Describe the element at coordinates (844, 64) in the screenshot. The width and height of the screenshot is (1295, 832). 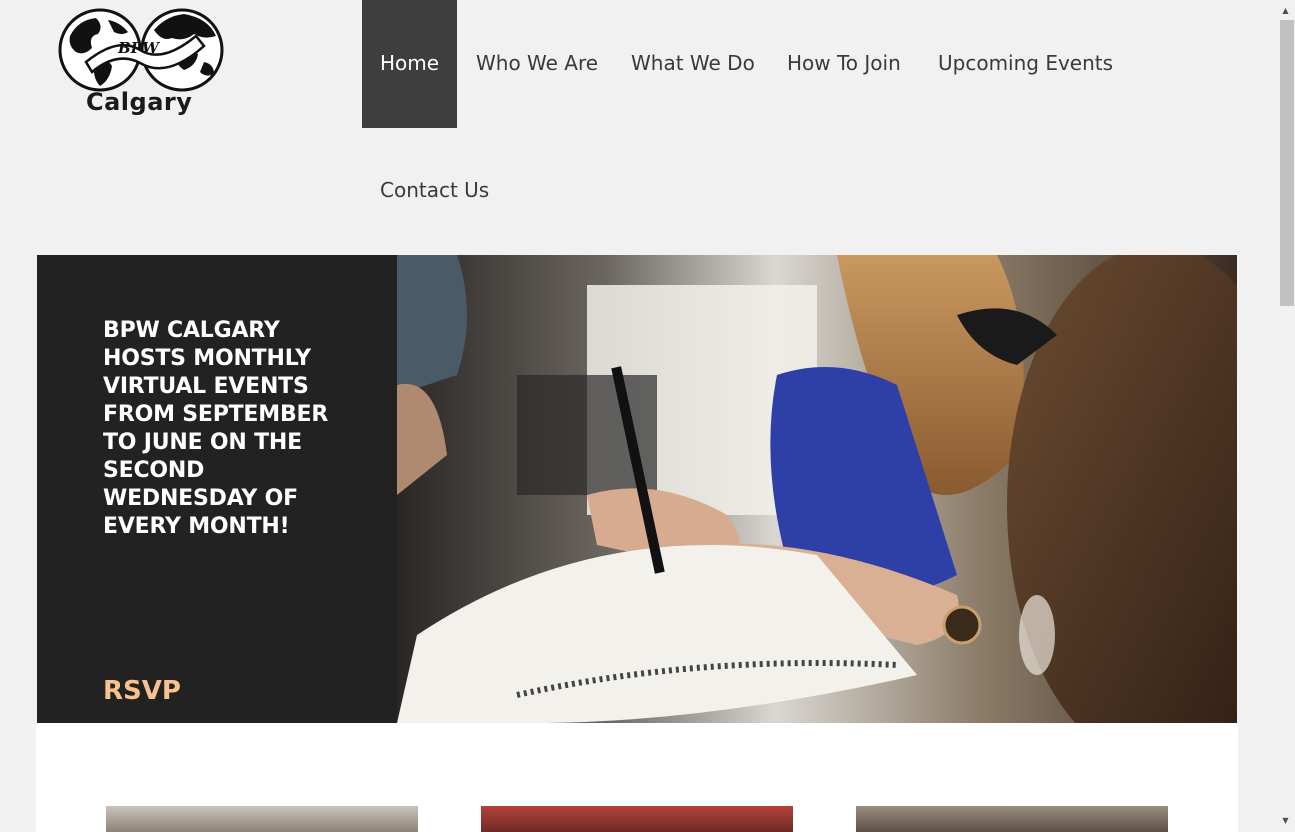
I see `nav-how-to-join: How To Join` at that location.